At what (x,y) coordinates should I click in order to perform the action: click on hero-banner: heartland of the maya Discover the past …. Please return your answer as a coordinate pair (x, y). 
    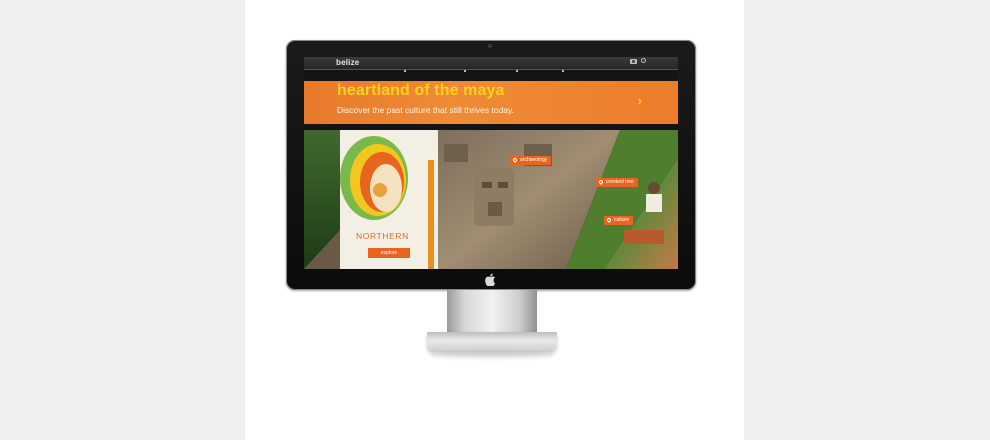
    Looking at the image, I should click on (491, 102).